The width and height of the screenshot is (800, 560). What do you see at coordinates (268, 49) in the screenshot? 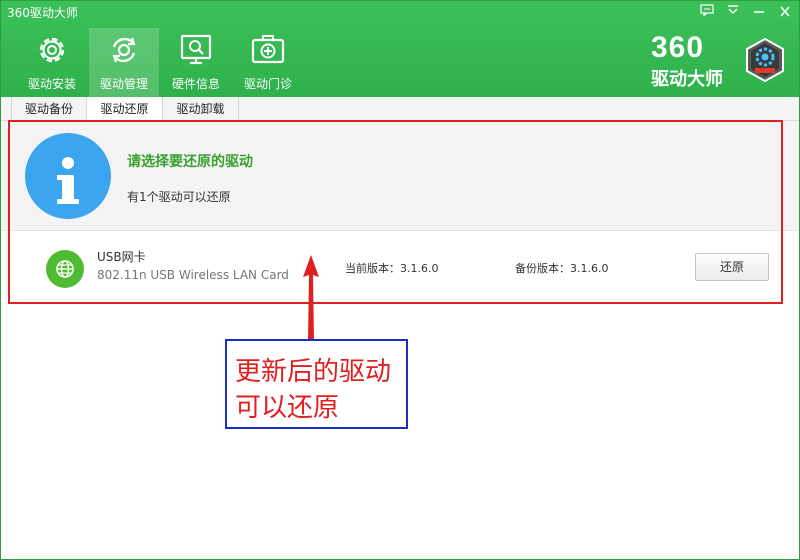
I see `medical-kit-icon` at bounding box center [268, 49].